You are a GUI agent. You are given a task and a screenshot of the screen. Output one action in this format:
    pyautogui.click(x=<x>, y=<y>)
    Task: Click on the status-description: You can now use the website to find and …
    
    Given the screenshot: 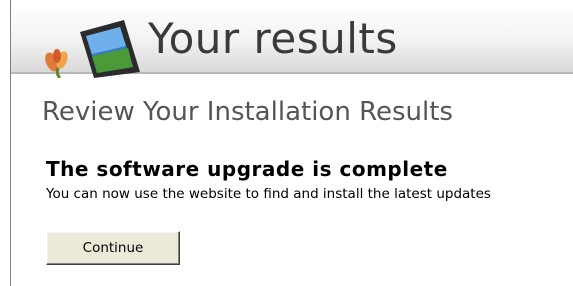 What is the action you would take?
    pyautogui.click(x=268, y=194)
    